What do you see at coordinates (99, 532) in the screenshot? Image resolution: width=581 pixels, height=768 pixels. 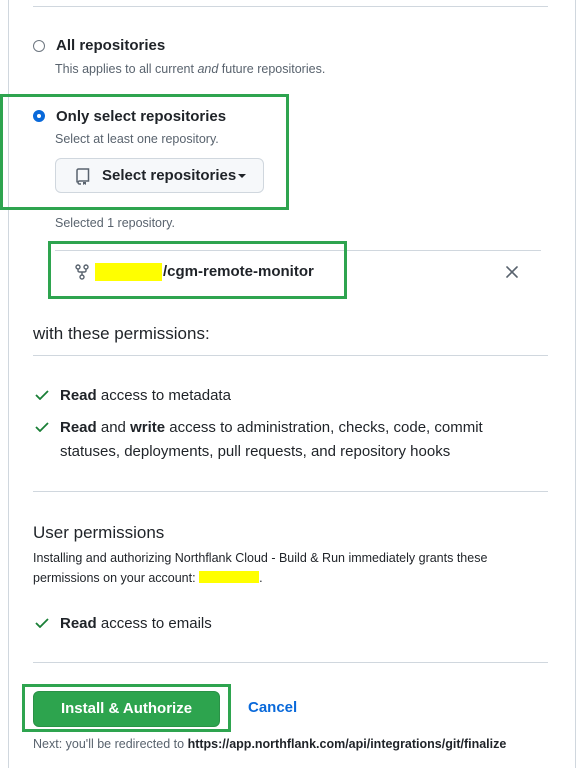 I see `user-permissions-title: User permissions` at bounding box center [99, 532].